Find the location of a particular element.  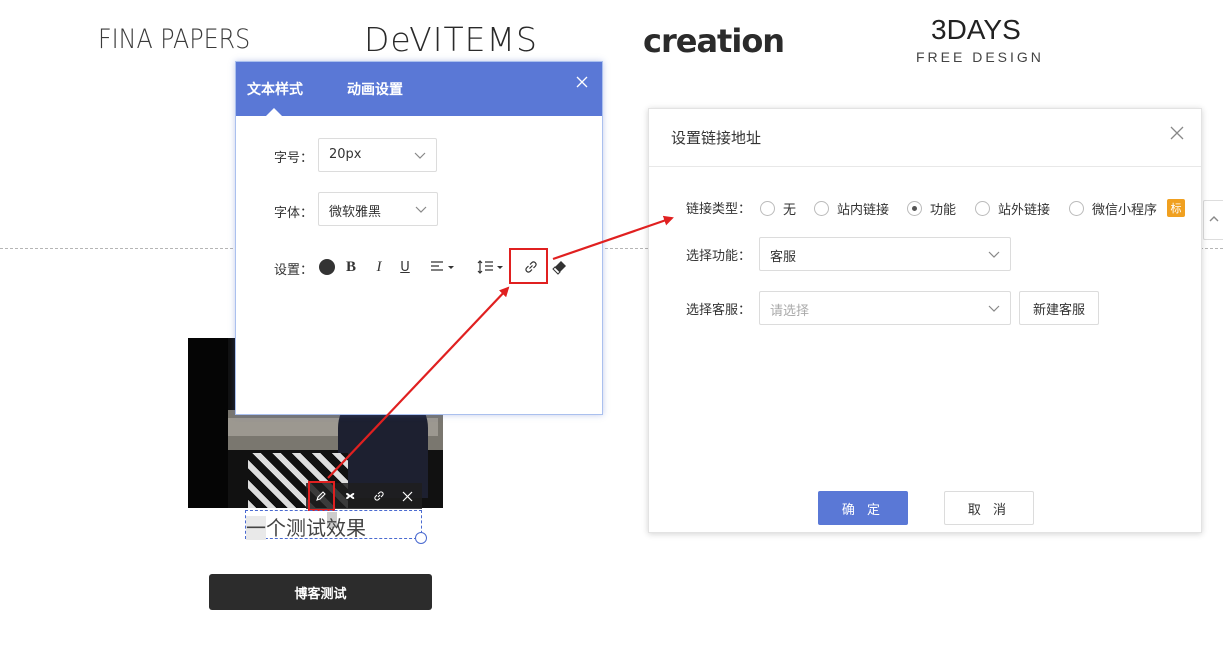

line-height-icon is located at coordinates (490, 267).